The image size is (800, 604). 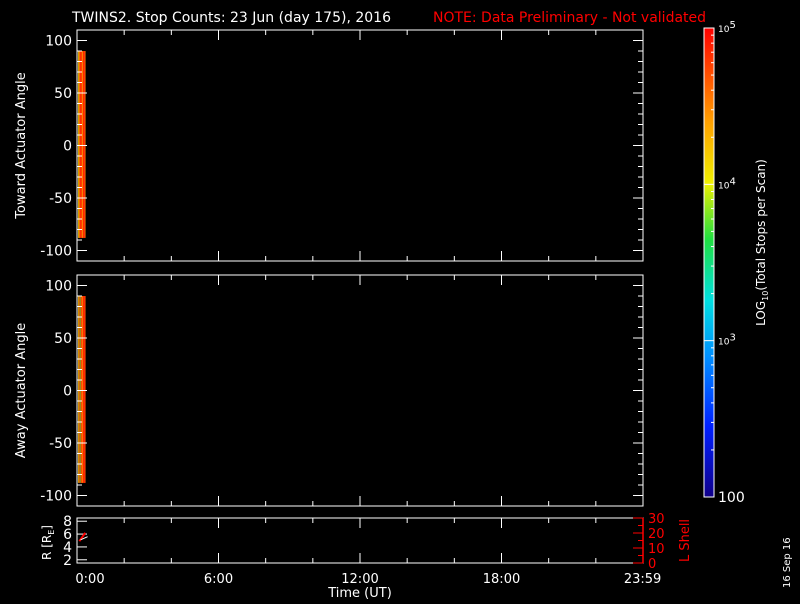 I want to click on colorbar-tick-label: 105, so click(x=727, y=27).